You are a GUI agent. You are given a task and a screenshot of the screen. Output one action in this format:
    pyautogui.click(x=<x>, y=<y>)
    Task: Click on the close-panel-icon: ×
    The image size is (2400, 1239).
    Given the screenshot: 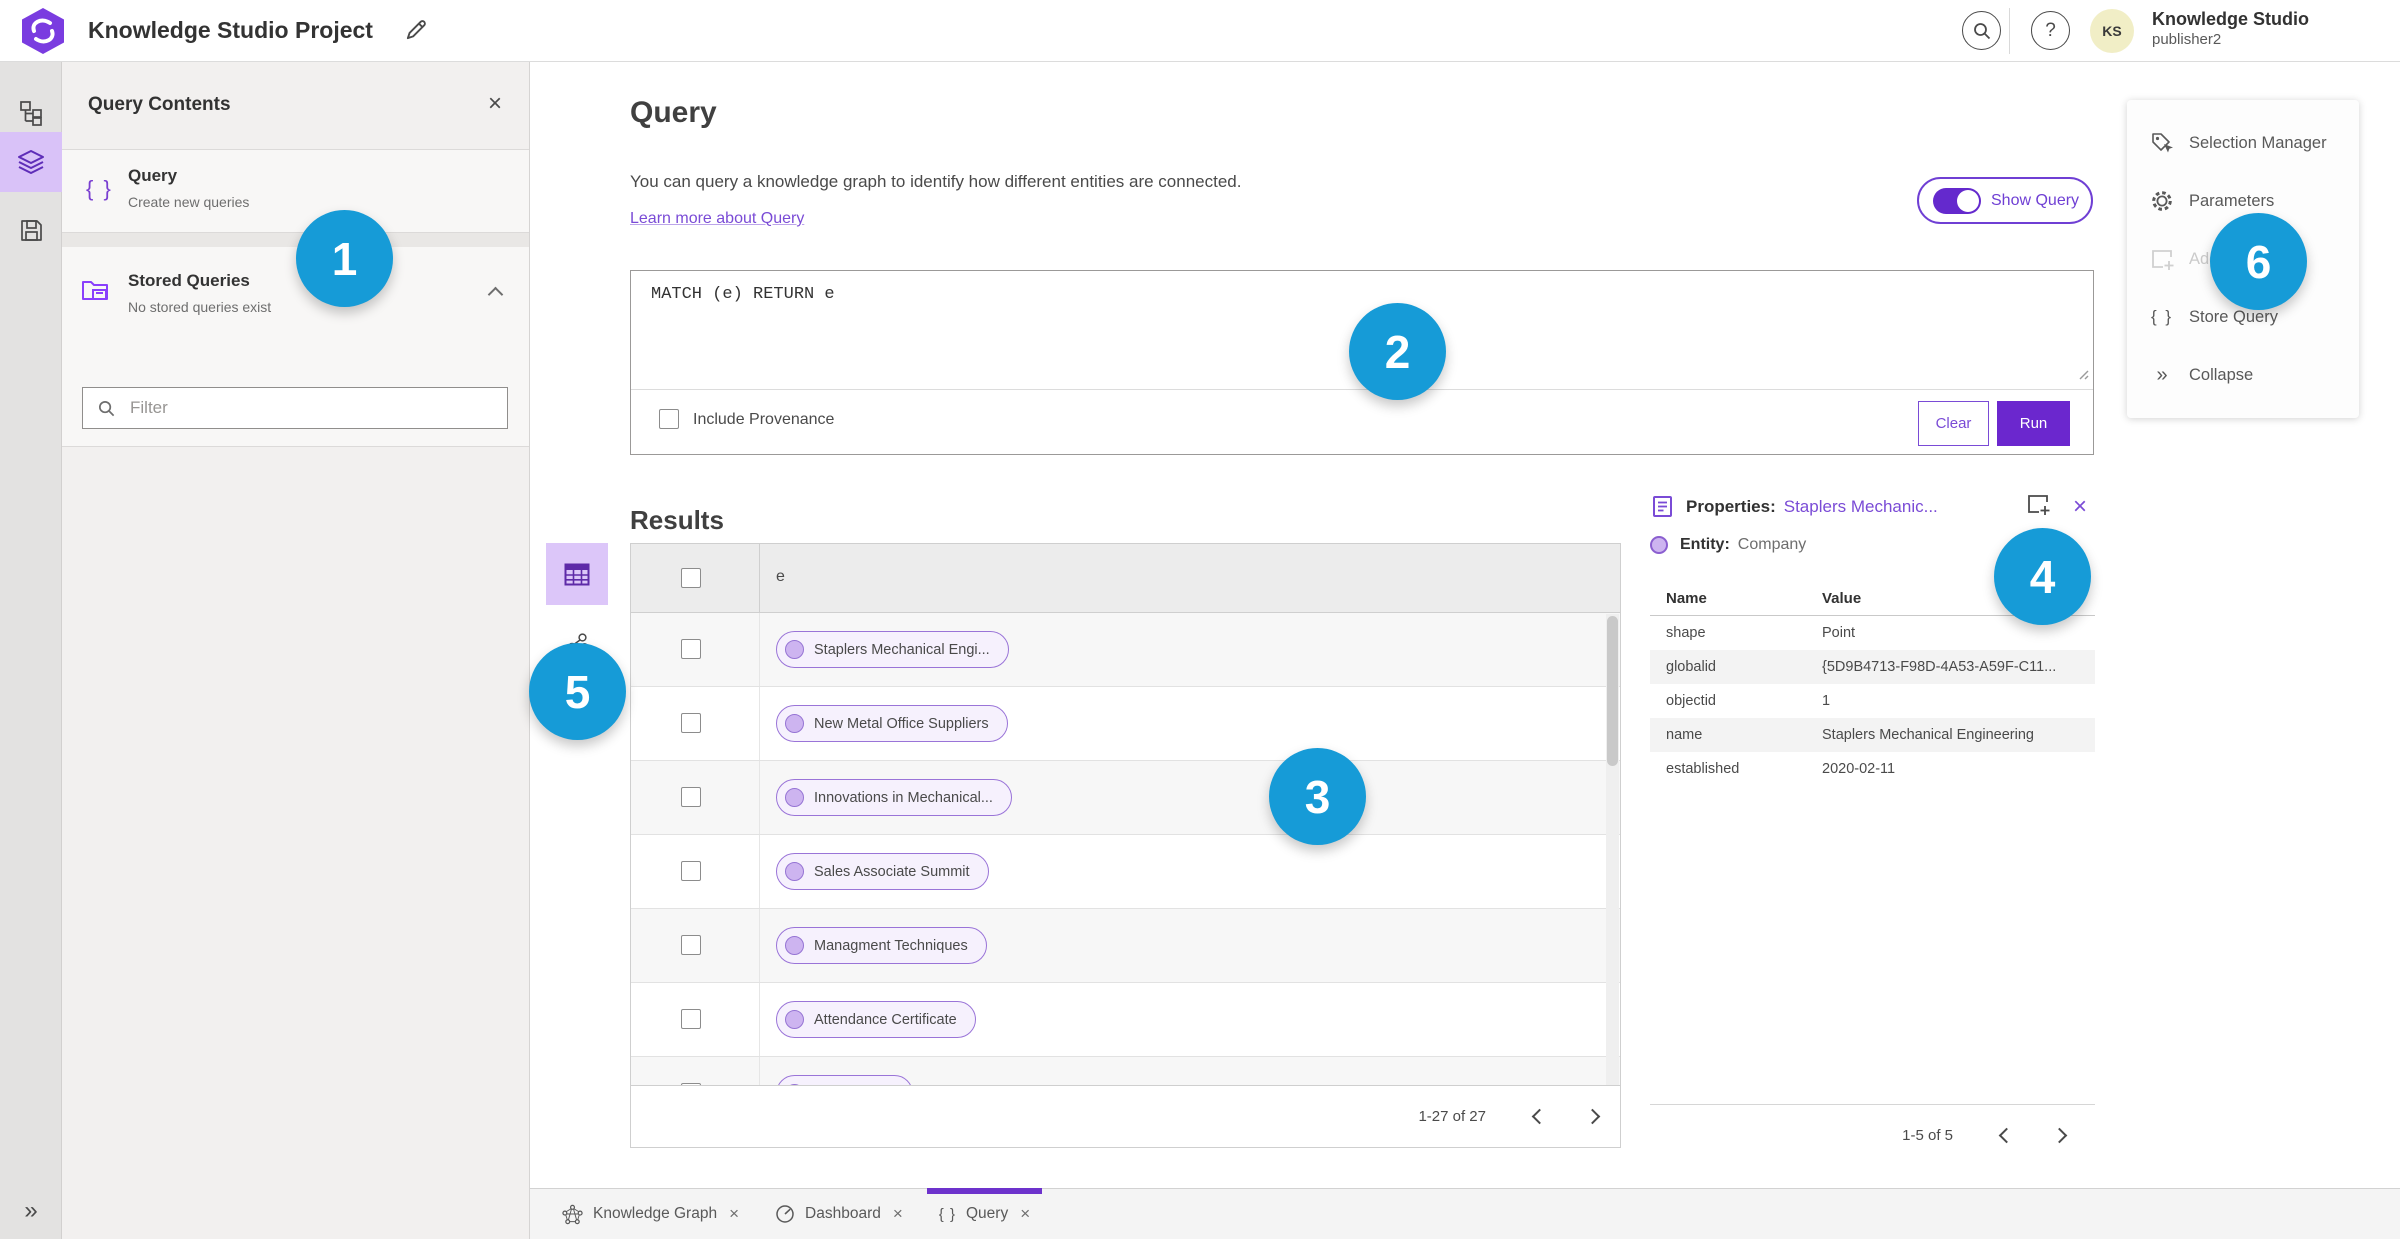 What is the action you would take?
    pyautogui.click(x=495, y=104)
    